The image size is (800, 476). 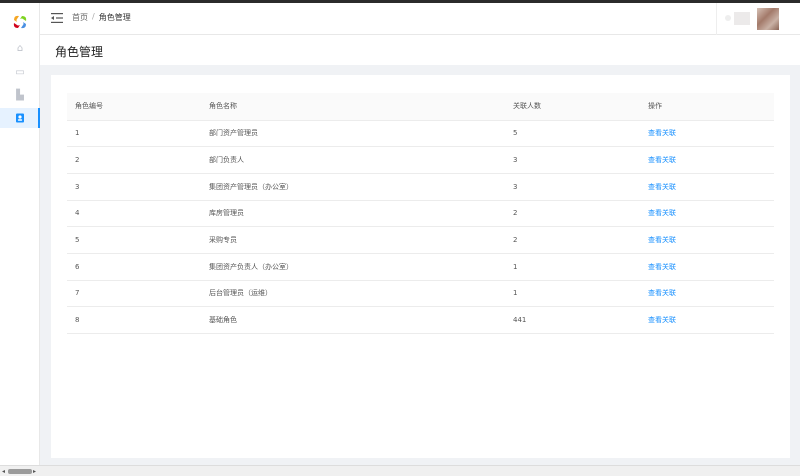 What do you see at coordinates (114, 17) in the screenshot?
I see `breadcrumb-current: 角色管理` at bounding box center [114, 17].